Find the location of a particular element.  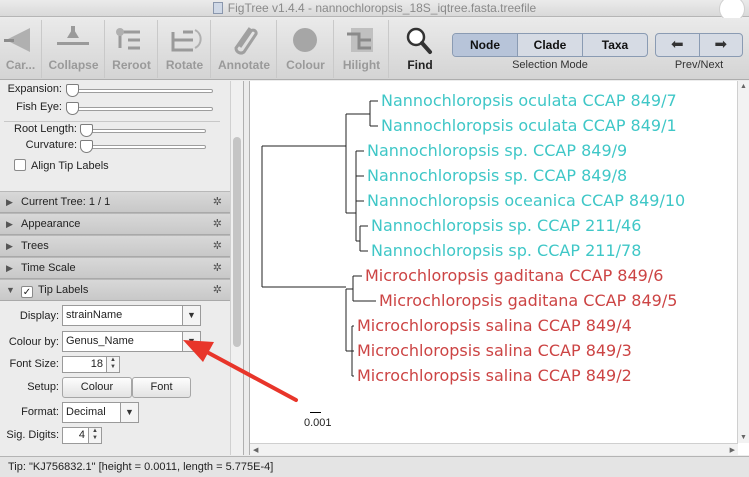

root-length-slider-row: Root Length: is located at coordinates (115, 131).